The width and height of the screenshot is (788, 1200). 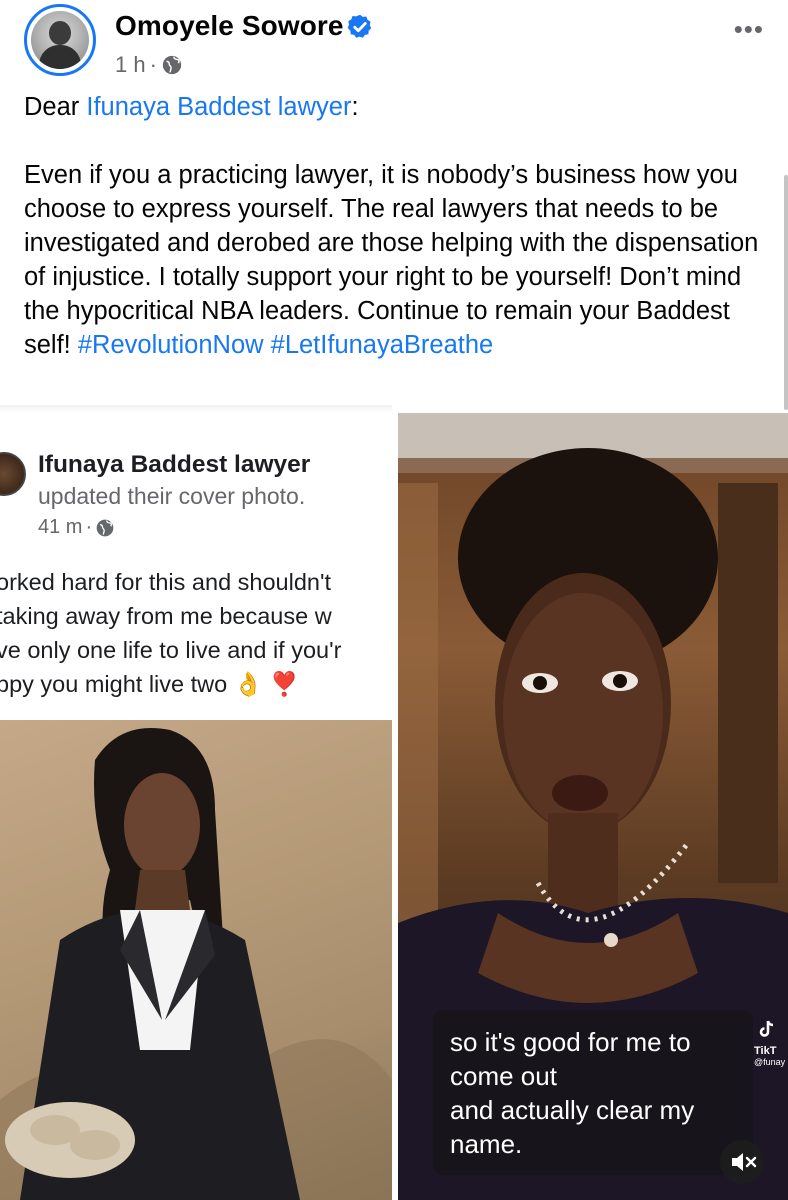 What do you see at coordinates (60, 527) in the screenshot?
I see `shared-time: 41 m` at bounding box center [60, 527].